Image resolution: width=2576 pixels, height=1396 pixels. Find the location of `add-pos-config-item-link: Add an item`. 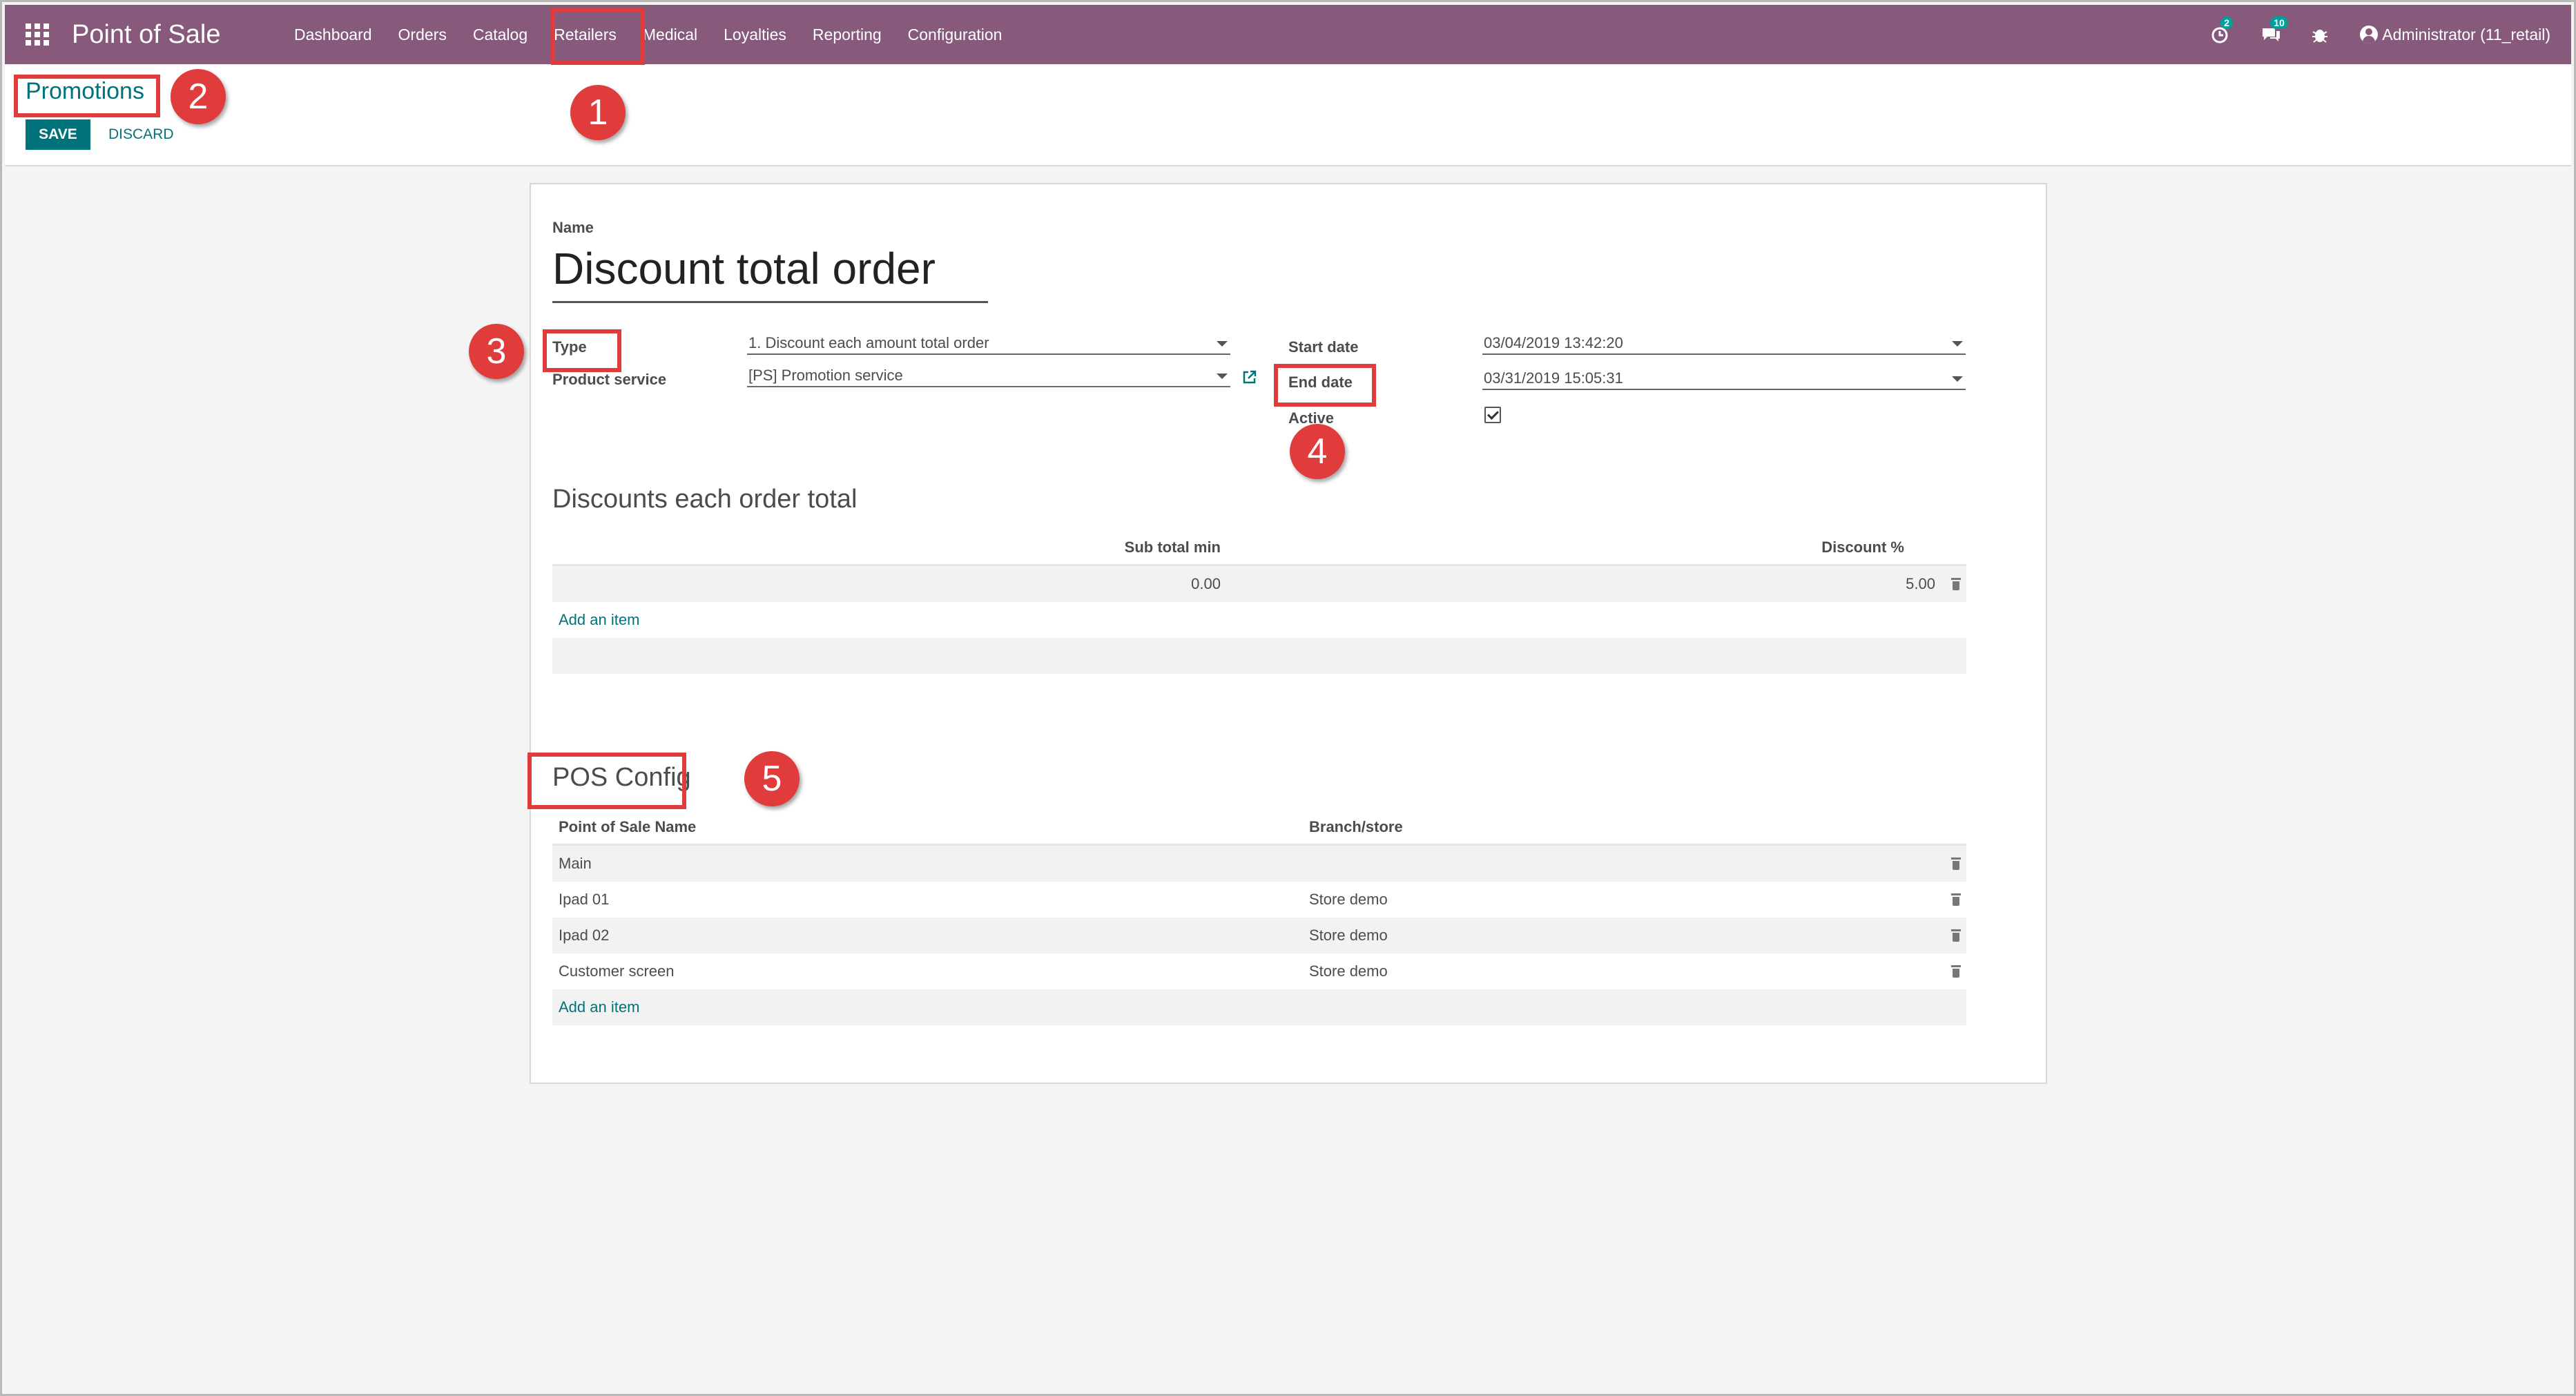

add-pos-config-item-link: Add an item is located at coordinates (599, 1007).